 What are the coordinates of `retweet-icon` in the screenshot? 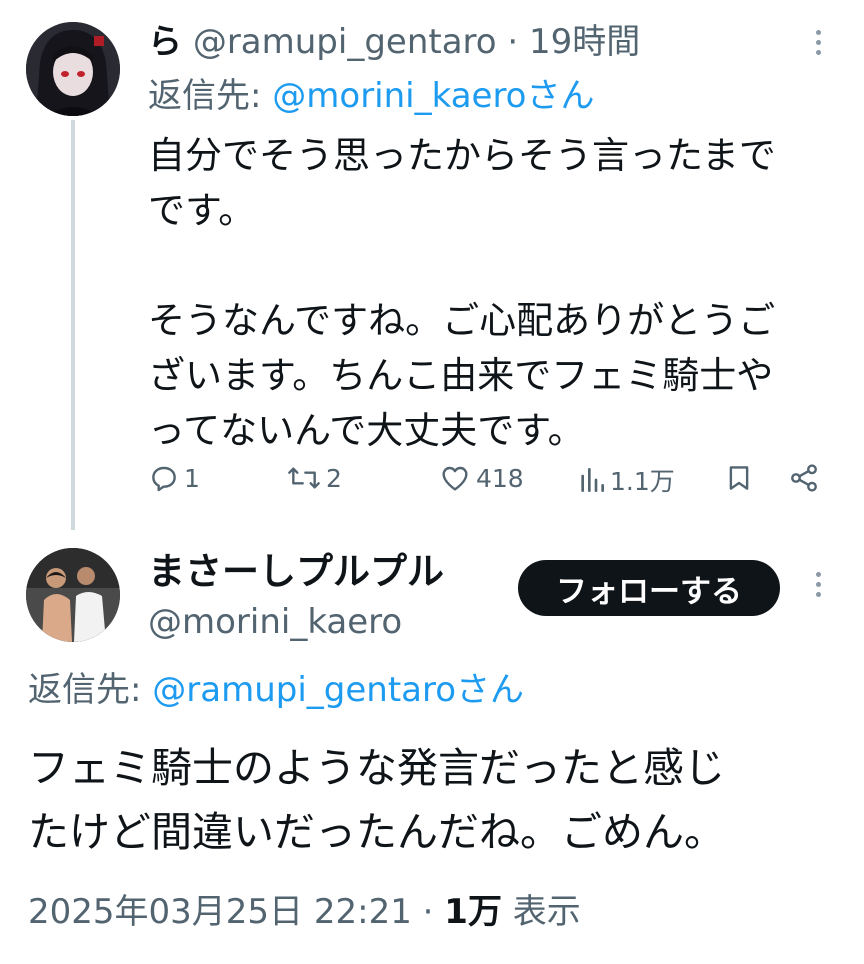 It's located at (304, 478).